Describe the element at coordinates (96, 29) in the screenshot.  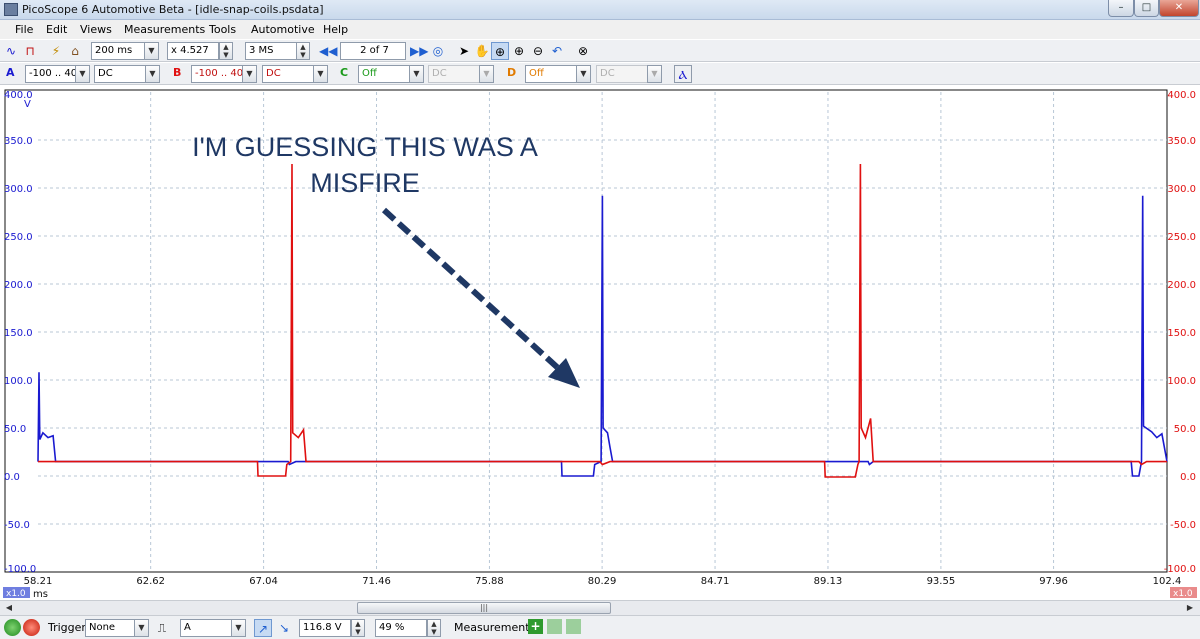
I see `menu-views: Views` at that location.